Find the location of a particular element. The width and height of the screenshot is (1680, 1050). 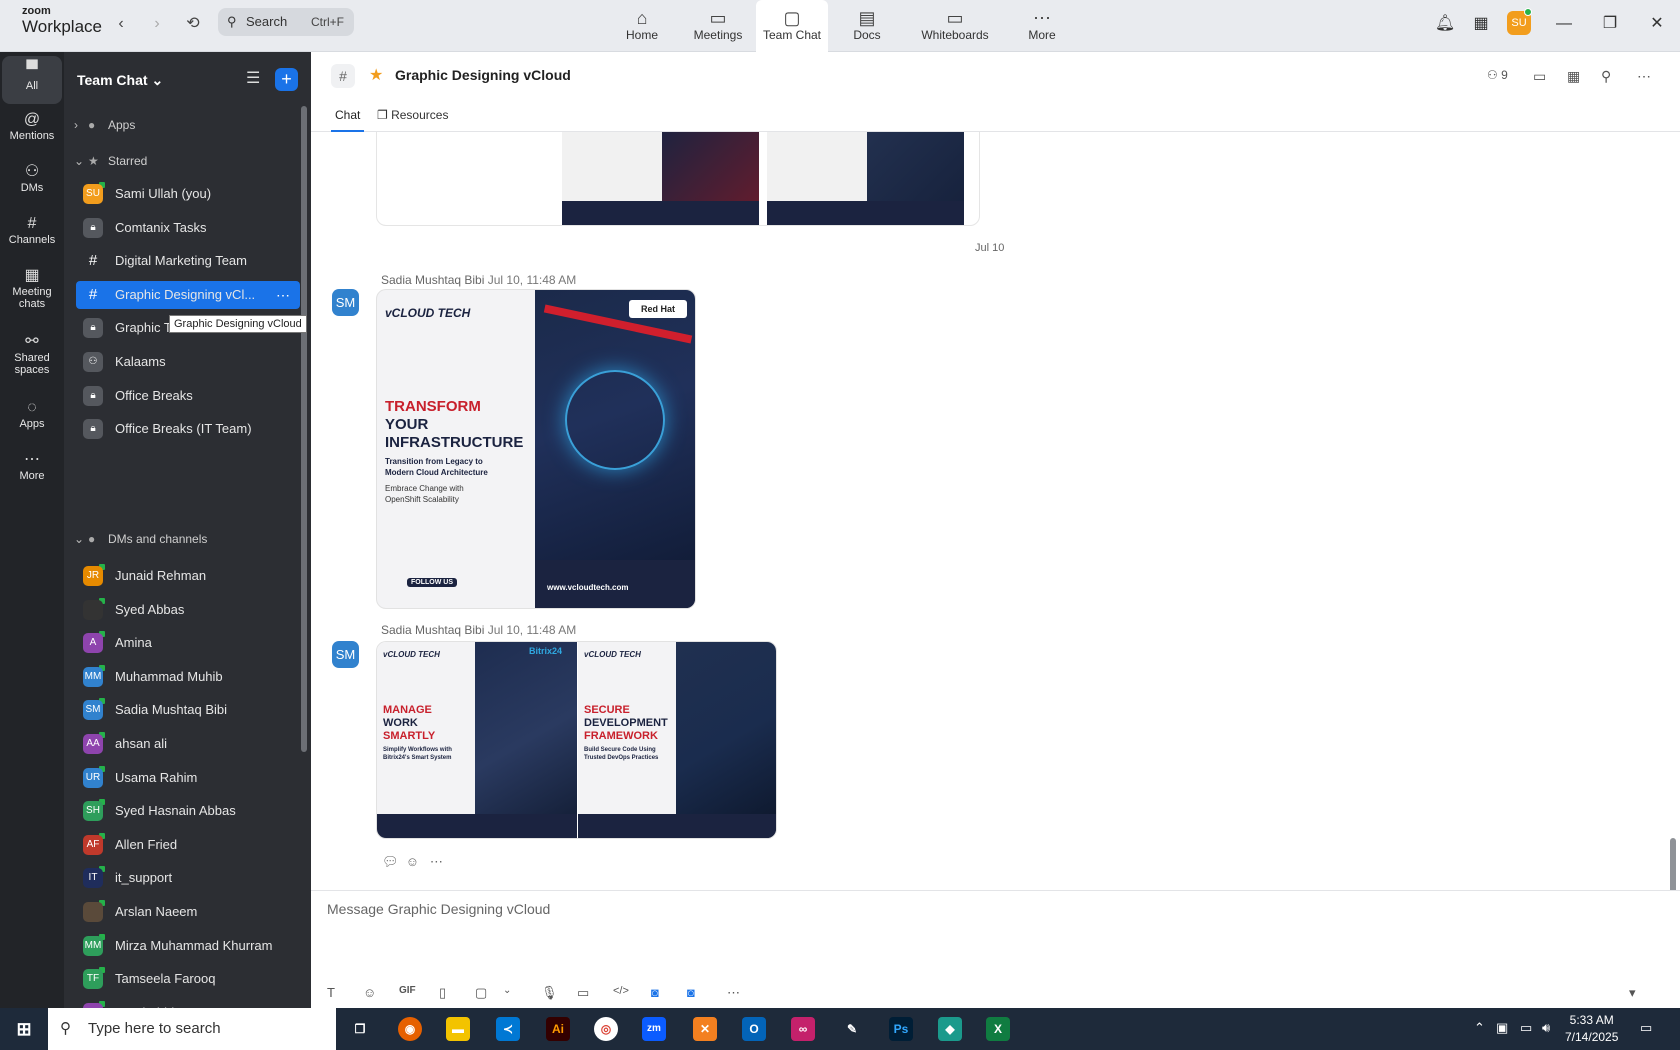

reply-icon: 💬︎ is located at coordinates (390, 861).